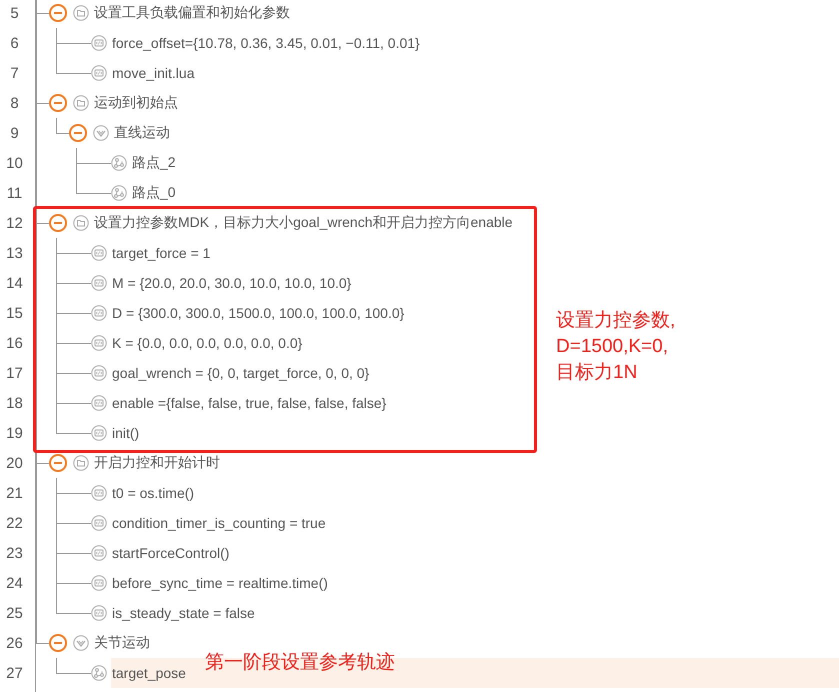 The height and width of the screenshot is (692, 839). I want to click on tree-item: M = {20.0, 20.0, 30.0, 10.0, 10.0, 10.0}, so click(231, 283).